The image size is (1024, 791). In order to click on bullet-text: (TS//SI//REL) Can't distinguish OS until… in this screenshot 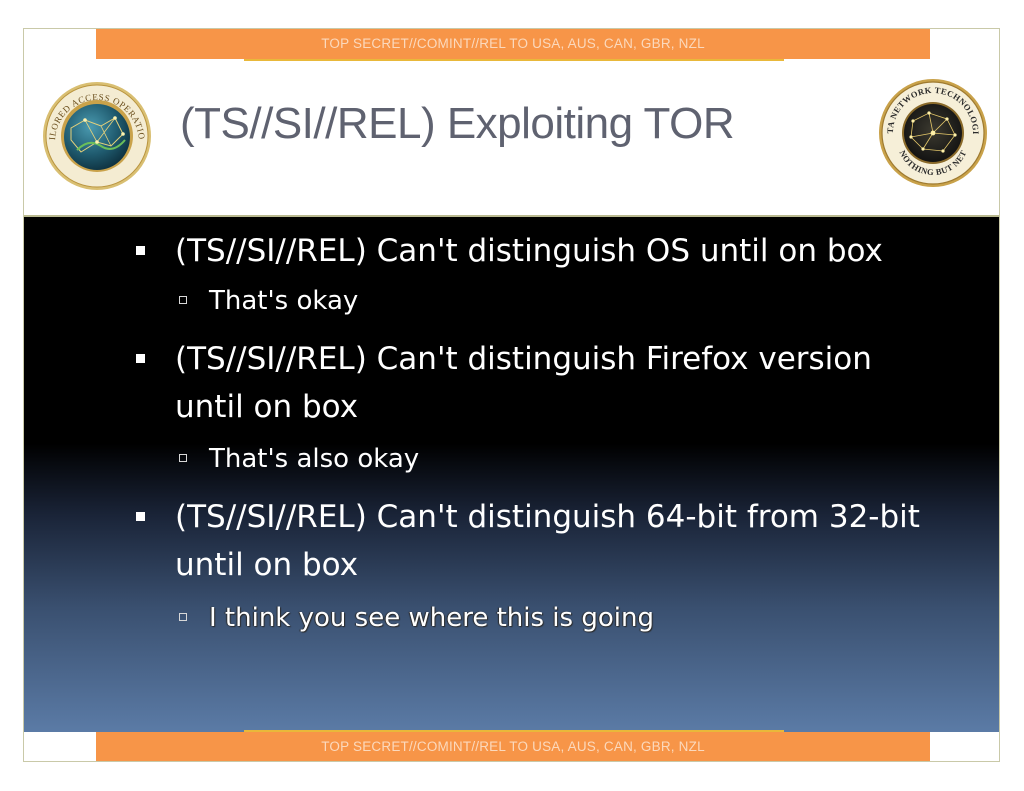, I will do `click(529, 251)`.